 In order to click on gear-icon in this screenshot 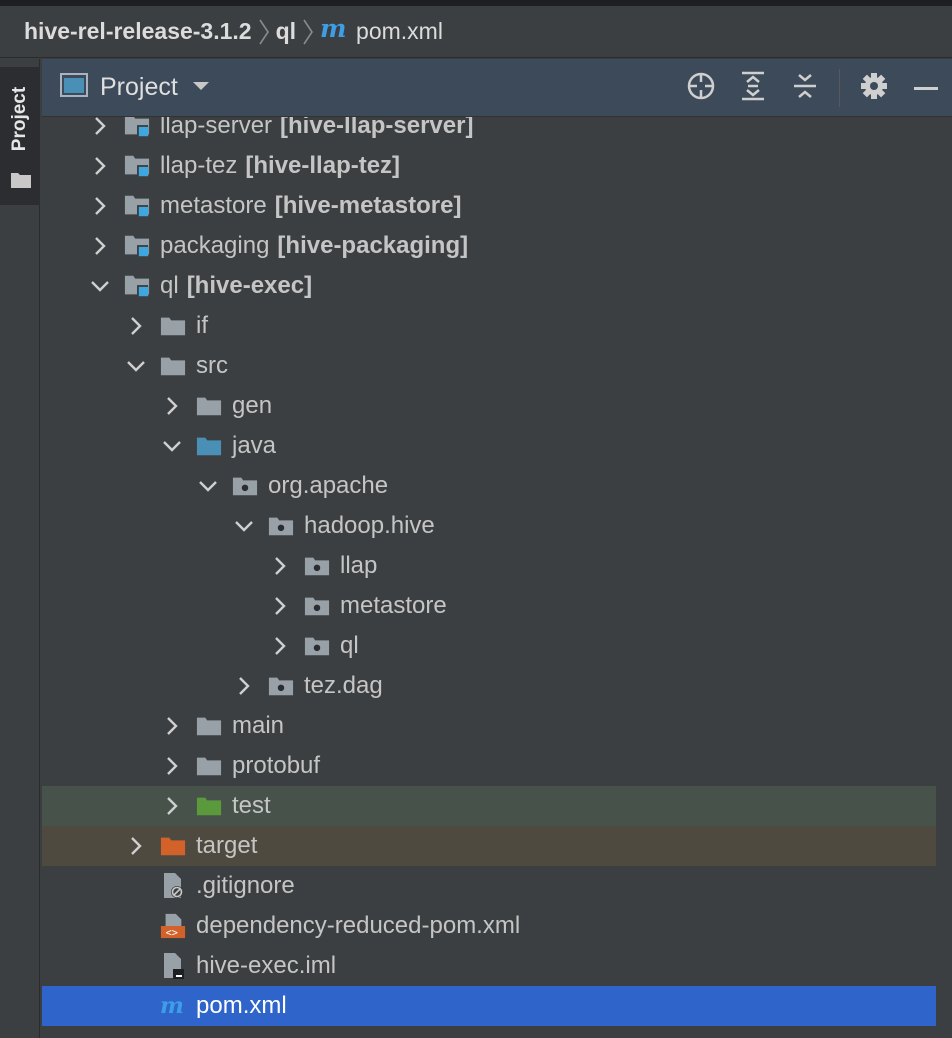, I will do `click(874, 88)`.